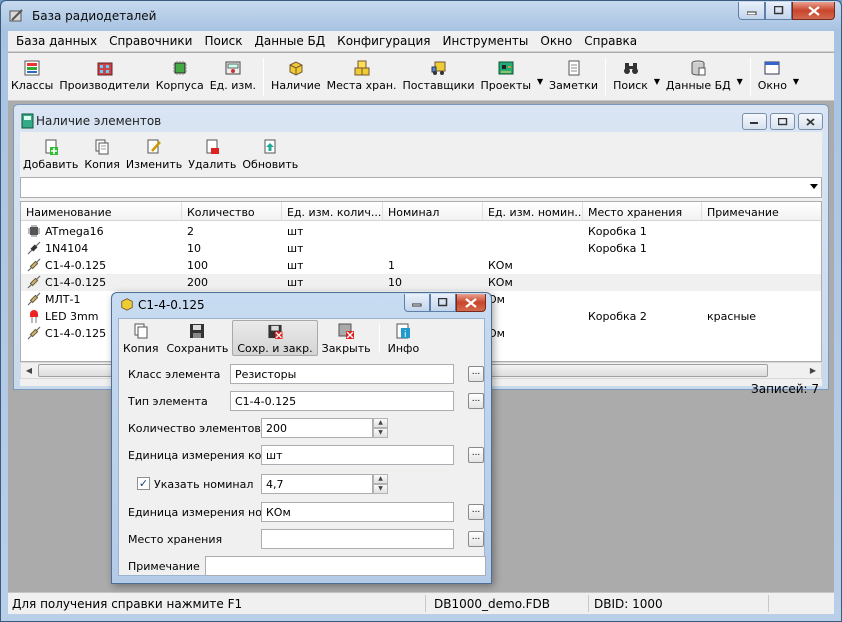 Image resolution: width=842 pixels, height=622 pixels. What do you see at coordinates (223, 41) in the screenshot?
I see `menu-search: Поиск` at bounding box center [223, 41].